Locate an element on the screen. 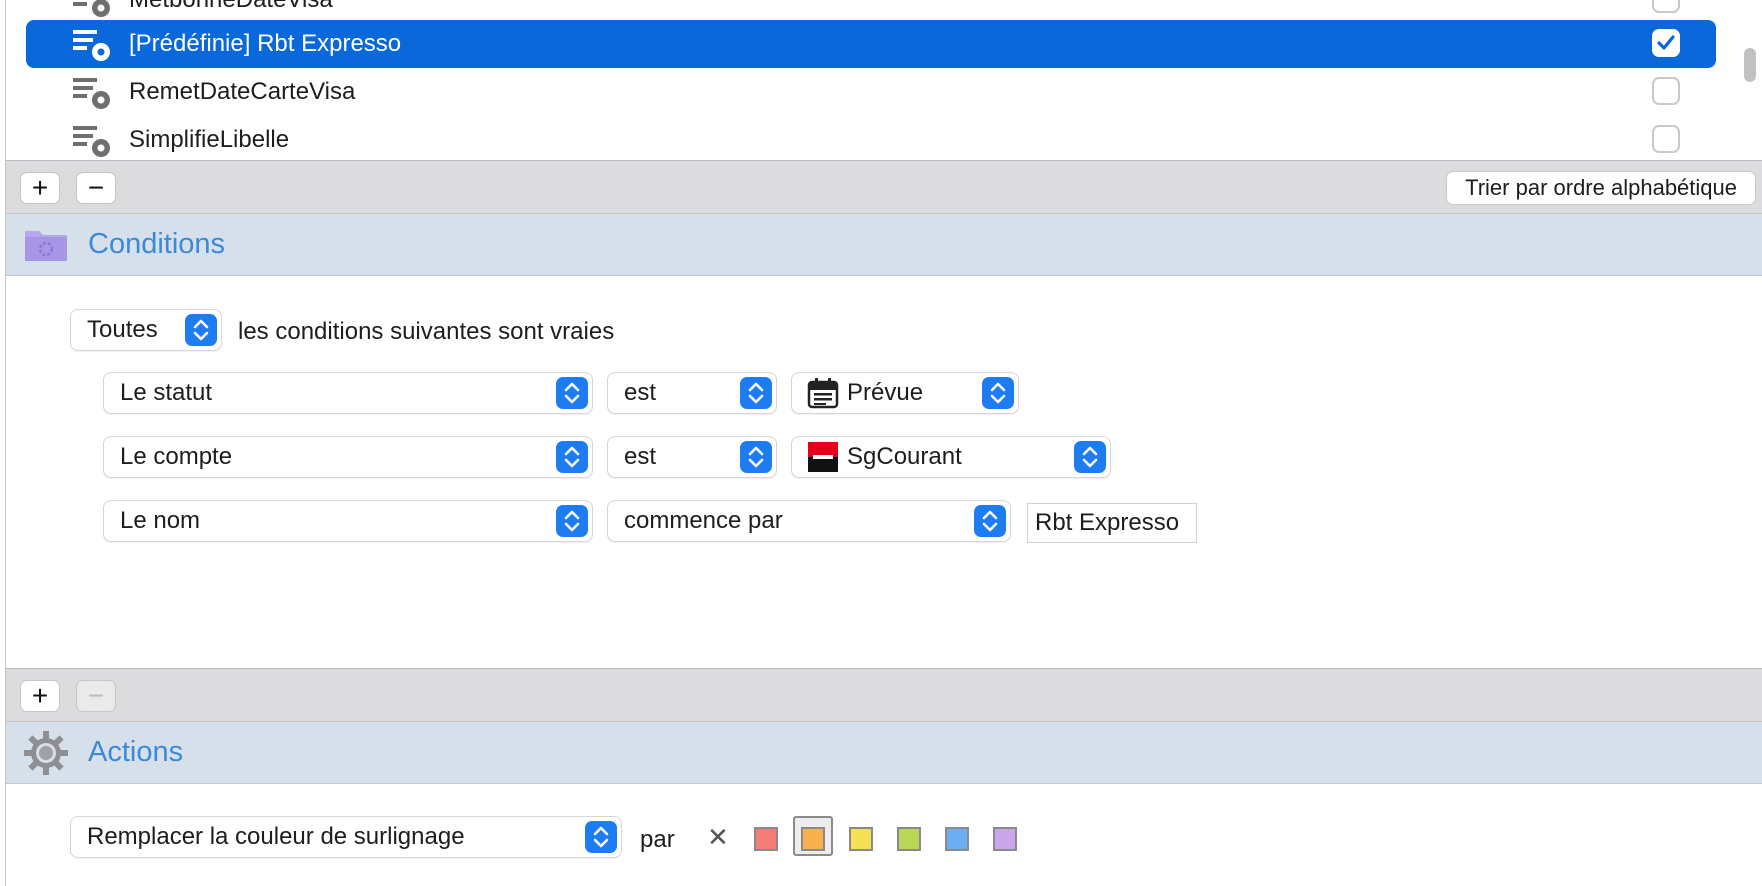 The image size is (1762, 886). add-condition-button: + is located at coordinates (40, 696).